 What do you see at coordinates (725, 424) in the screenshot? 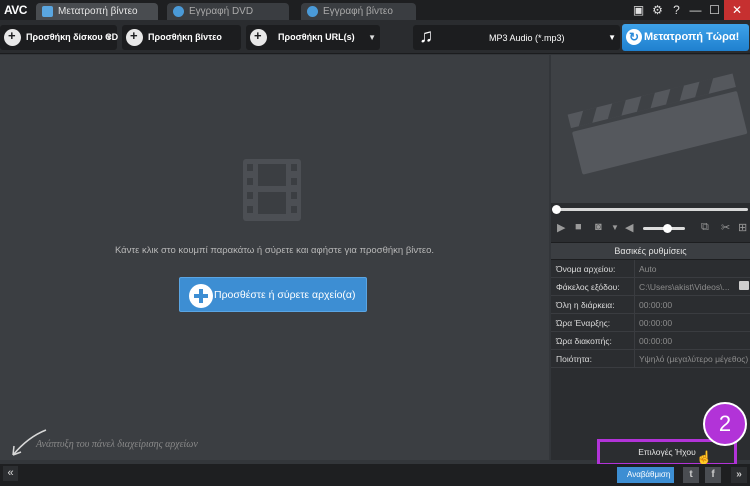
I see `step-number-badge: 2` at bounding box center [725, 424].